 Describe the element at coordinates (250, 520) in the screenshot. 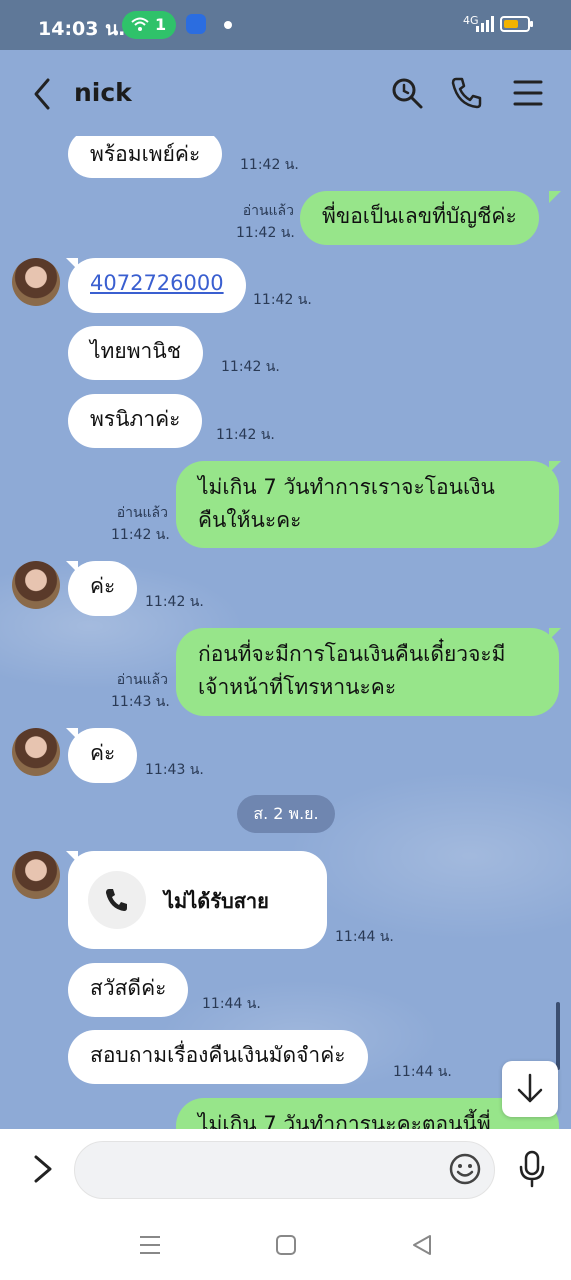

I see `message-line: คืนให้นะคะ` at that location.